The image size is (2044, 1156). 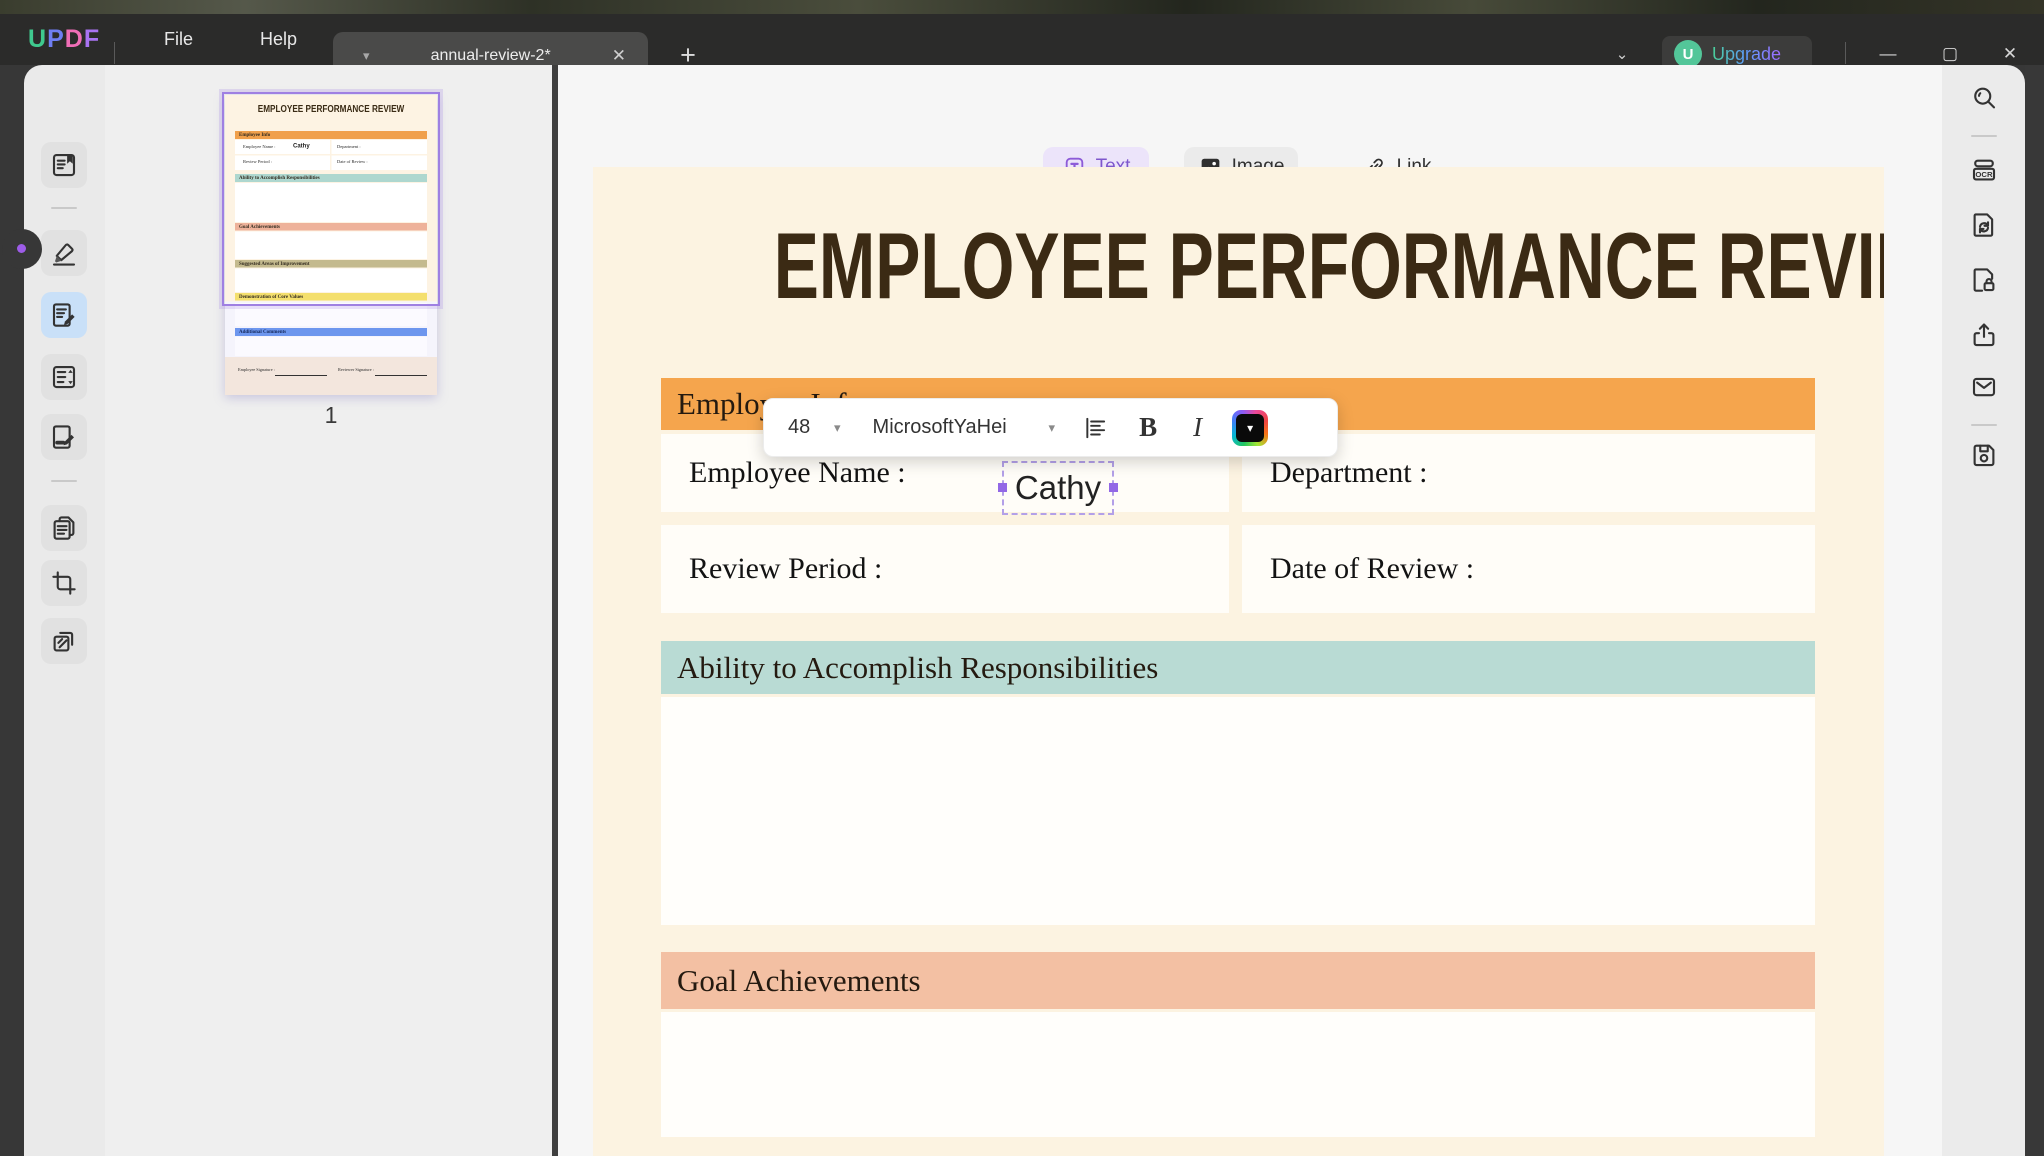 I want to click on desktop-background-strip, so click(x=1022, y=7).